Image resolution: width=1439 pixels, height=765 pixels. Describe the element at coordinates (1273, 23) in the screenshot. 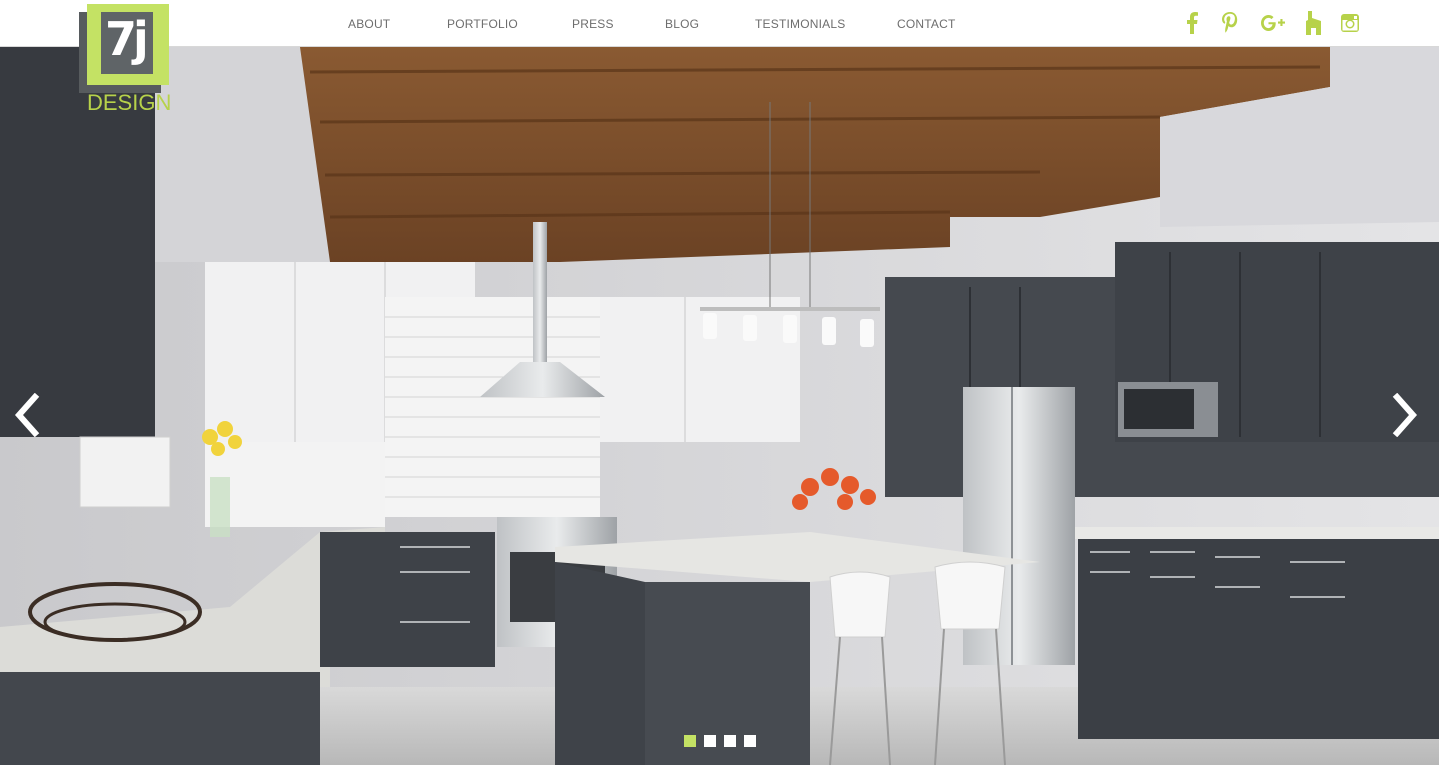

I see `google-plus-icon` at that location.